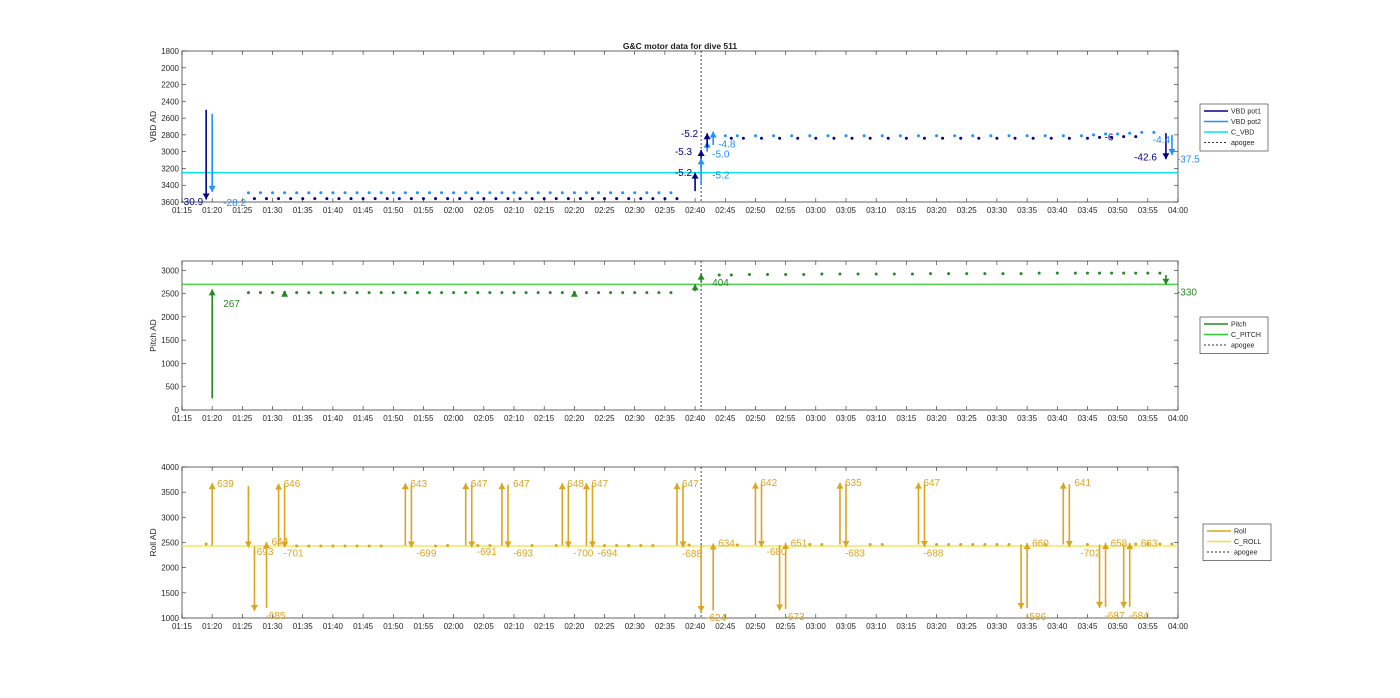 This screenshot has width=1400, height=698. Describe the element at coordinates (242, 626) in the screenshot. I see `x-tick-label: 01:25` at that location.